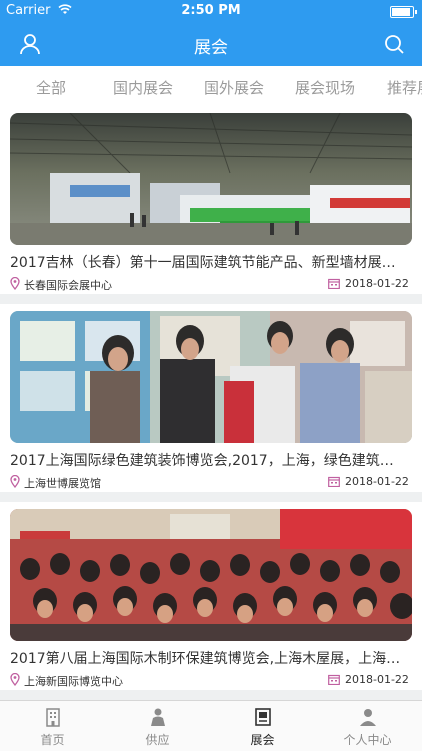 The height and width of the screenshot is (751, 422). I want to click on exhibition-meta: 长春国际会展中心 2018-01-22, so click(210, 284).